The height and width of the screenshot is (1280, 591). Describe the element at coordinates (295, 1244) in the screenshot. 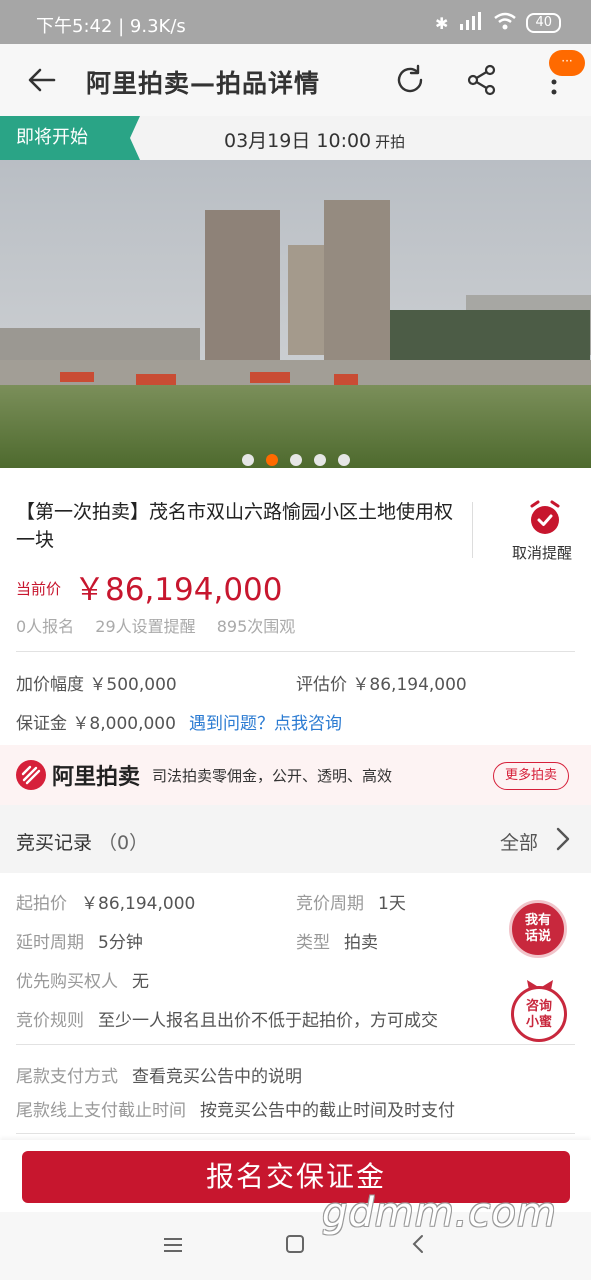

I see `home-icon` at that location.